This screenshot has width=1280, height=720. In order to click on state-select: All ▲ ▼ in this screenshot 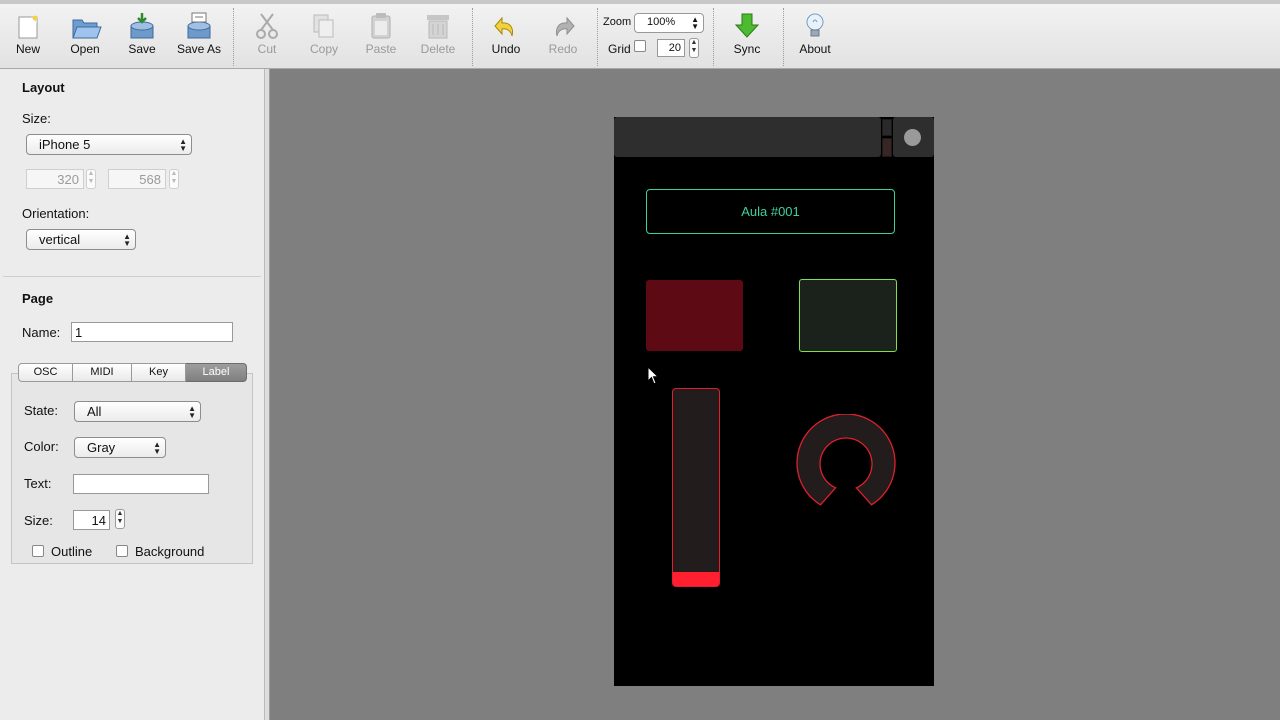, I will do `click(137, 411)`.